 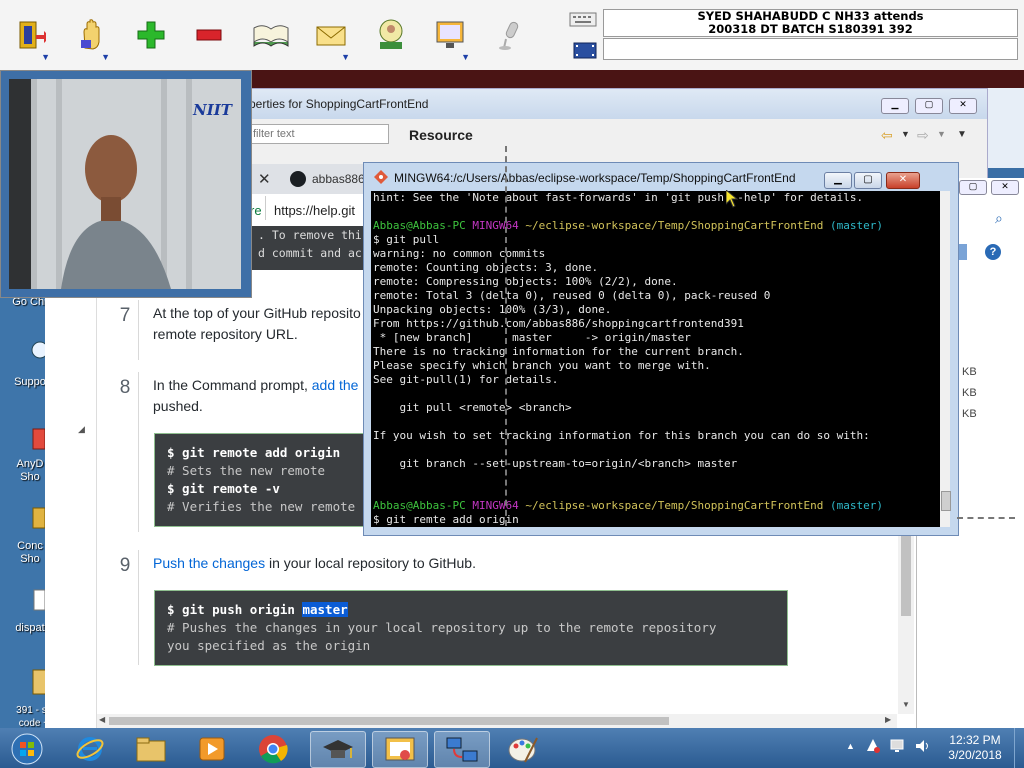 I want to click on add-remote-link: add the, so click(x=335, y=385).